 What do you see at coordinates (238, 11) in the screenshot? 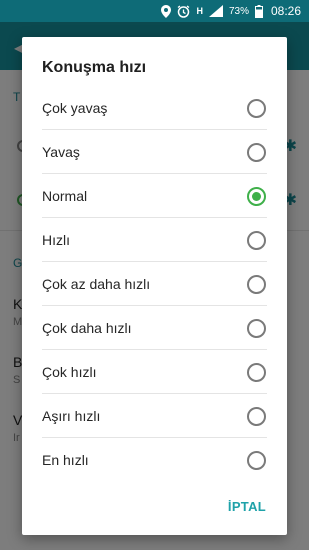
I see `battery-percent: 73%` at bounding box center [238, 11].